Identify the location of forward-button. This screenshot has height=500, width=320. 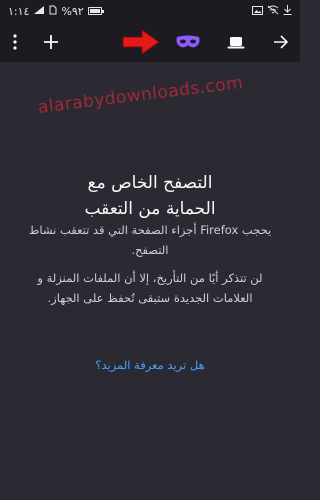
(281, 42).